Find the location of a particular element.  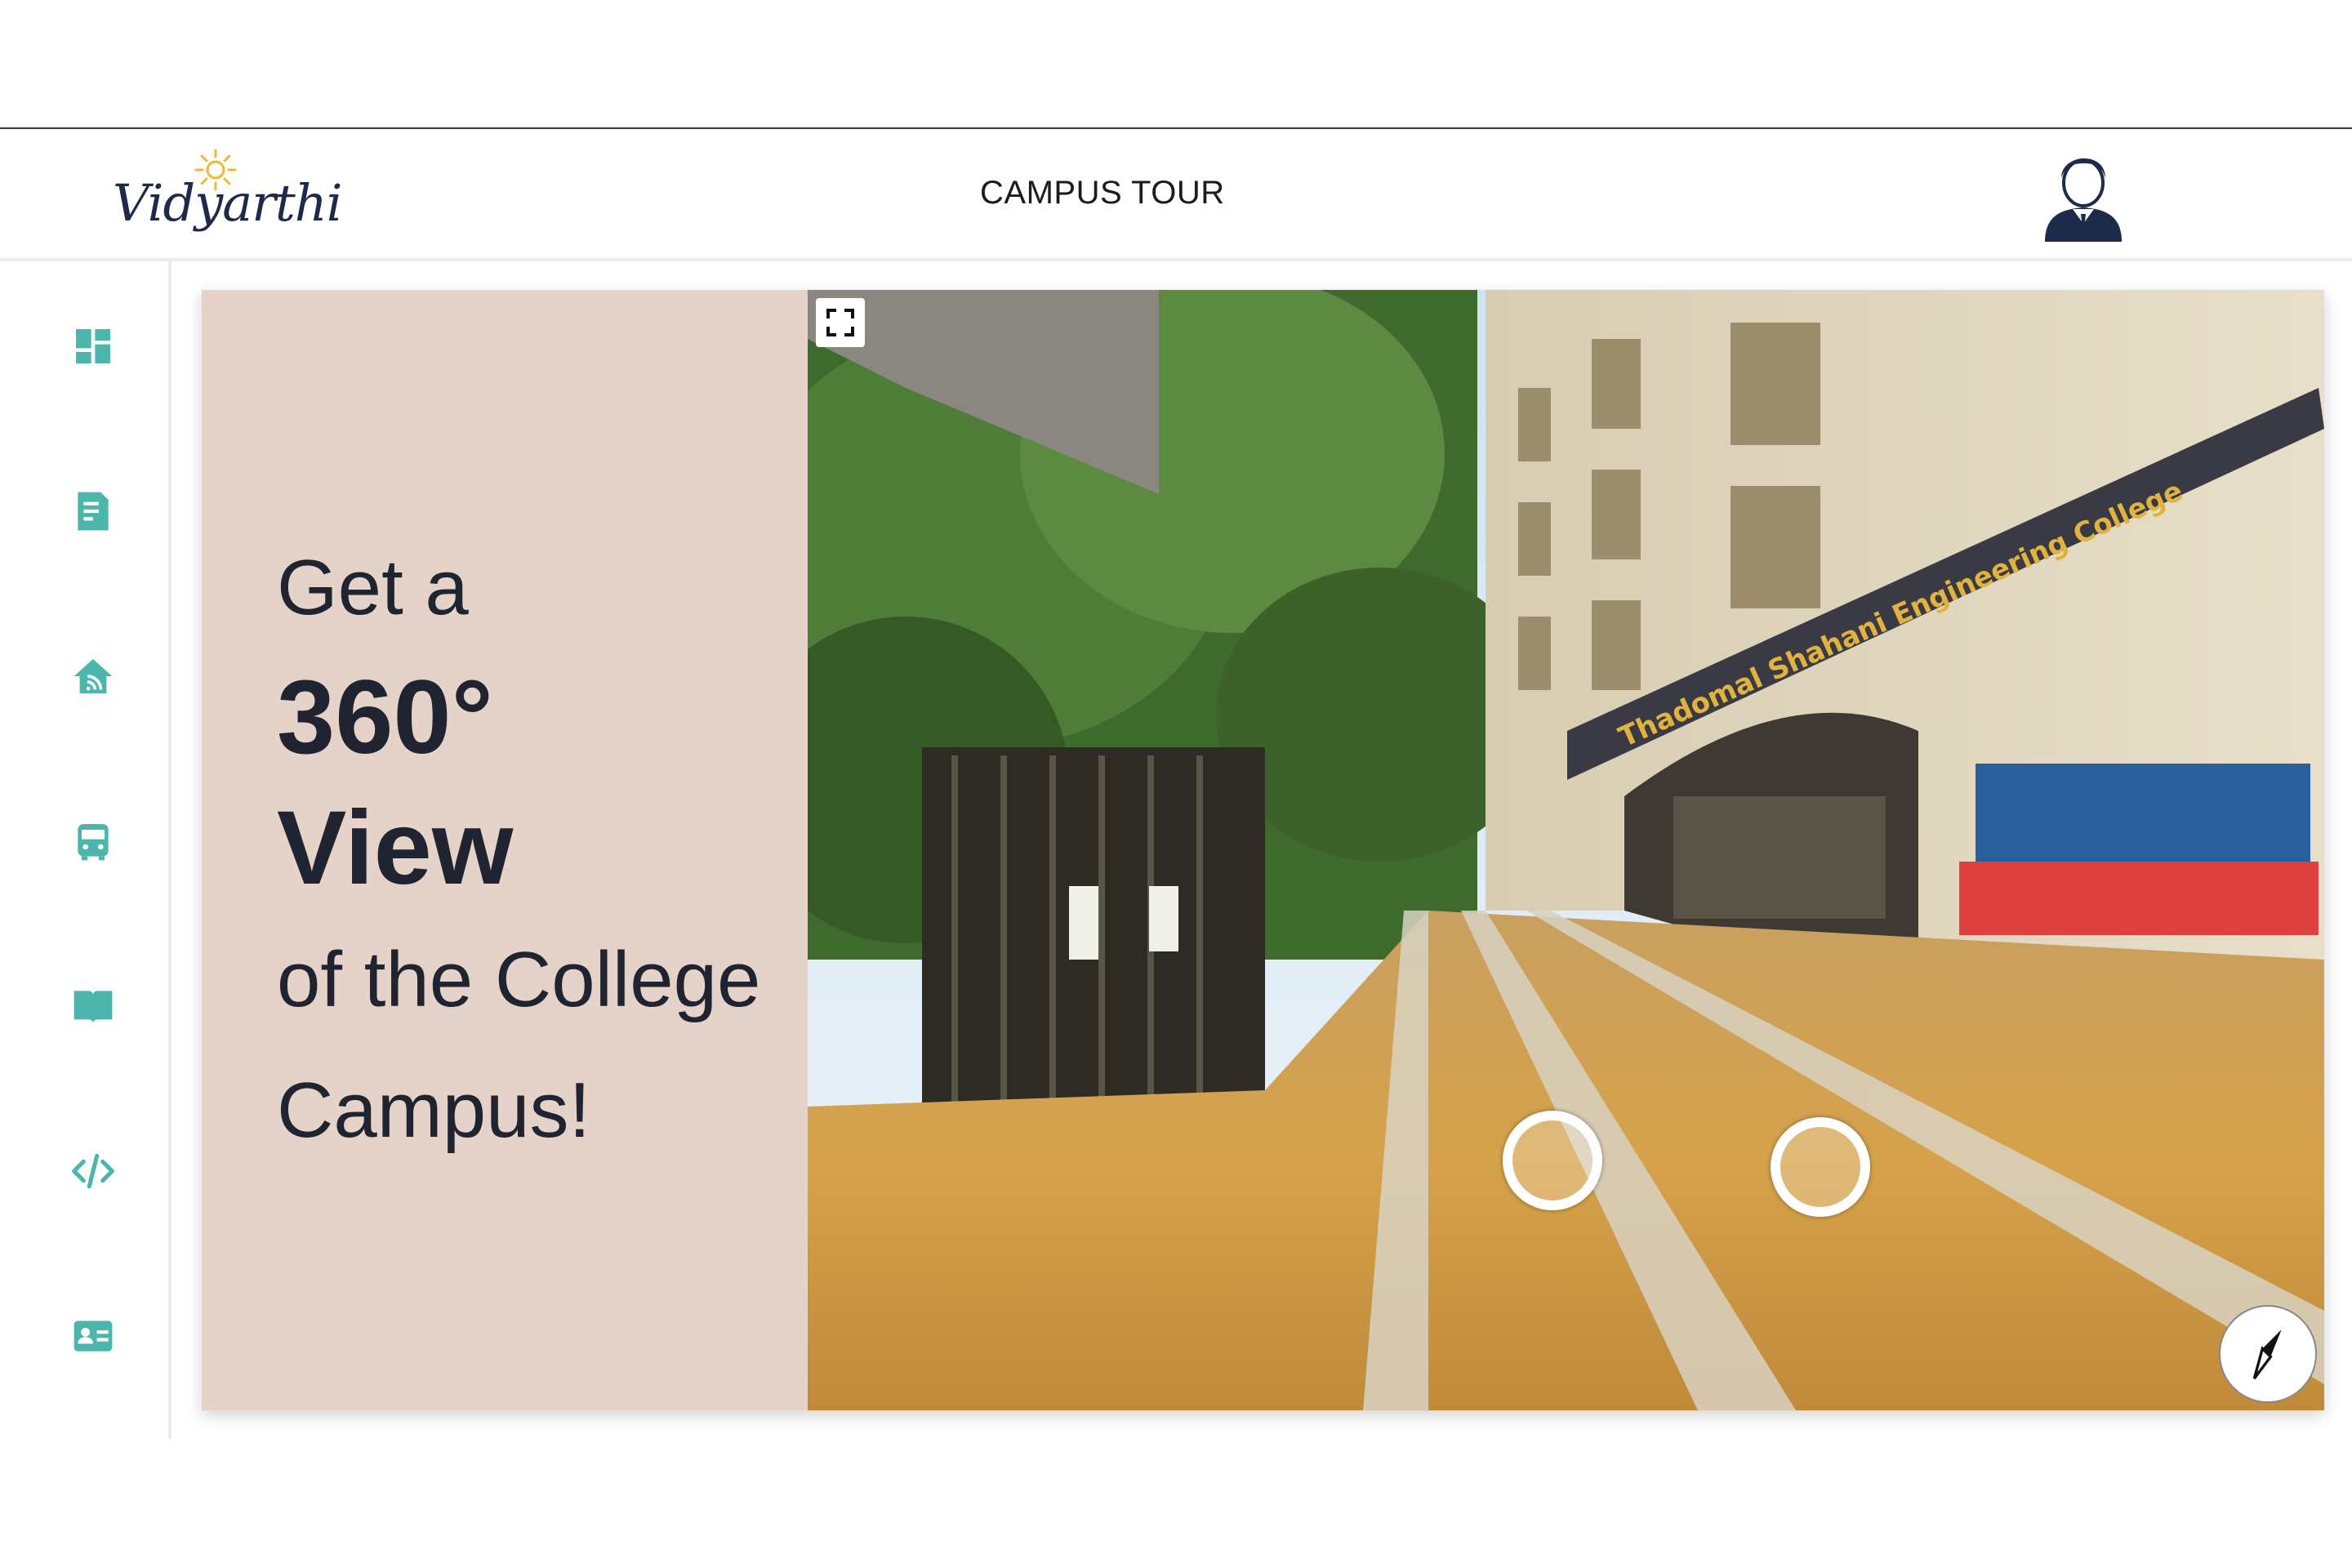

avatar-icon is located at coordinates (2083, 193).